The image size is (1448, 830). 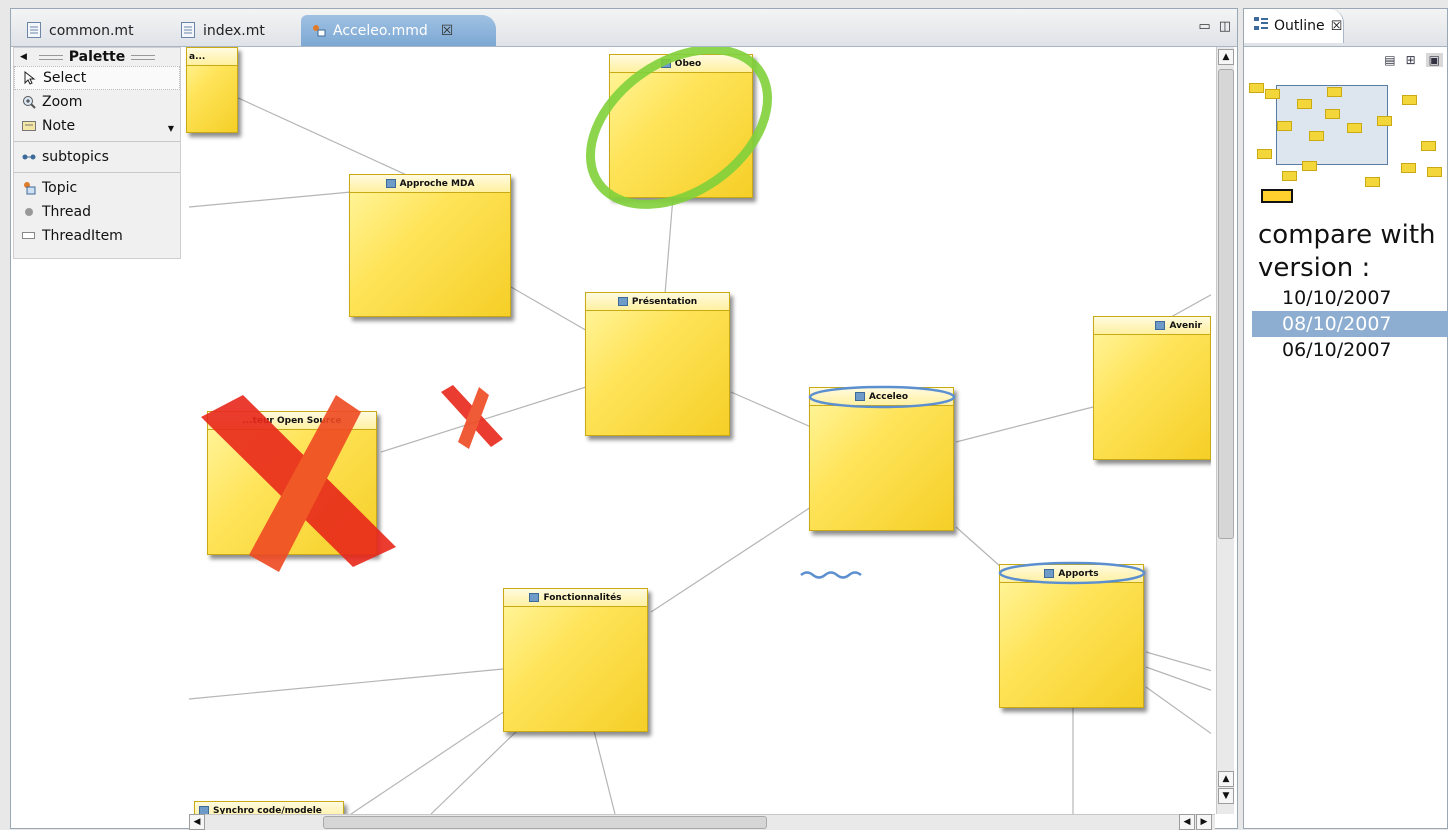 What do you see at coordinates (292, 421) in the screenshot?
I see `note-title: ...teur Open Source` at bounding box center [292, 421].